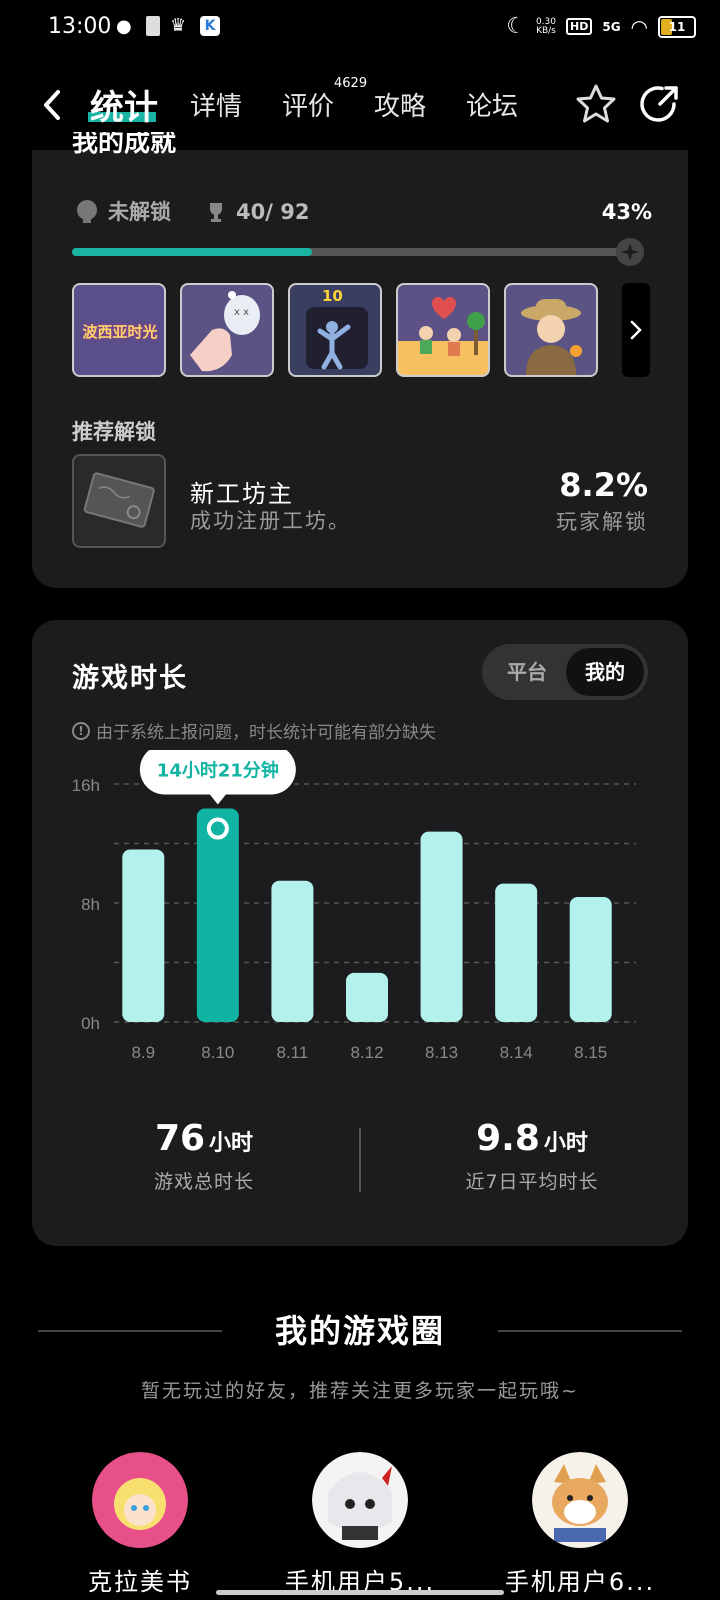 The height and width of the screenshot is (1600, 720). I want to click on chart-tooltip-pointer, so click(217, 799).